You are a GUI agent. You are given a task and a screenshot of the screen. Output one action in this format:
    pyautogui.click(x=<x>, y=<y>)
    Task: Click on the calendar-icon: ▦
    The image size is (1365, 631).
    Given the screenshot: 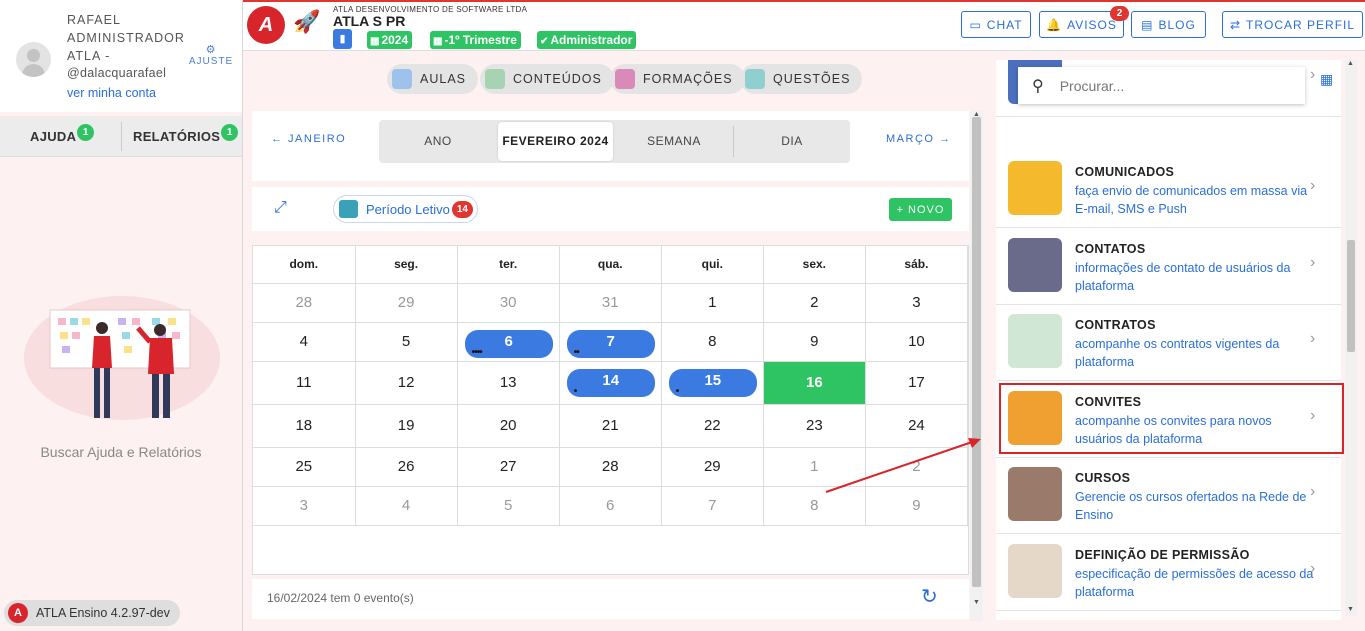 What is the action you would take?
    pyautogui.click(x=438, y=41)
    